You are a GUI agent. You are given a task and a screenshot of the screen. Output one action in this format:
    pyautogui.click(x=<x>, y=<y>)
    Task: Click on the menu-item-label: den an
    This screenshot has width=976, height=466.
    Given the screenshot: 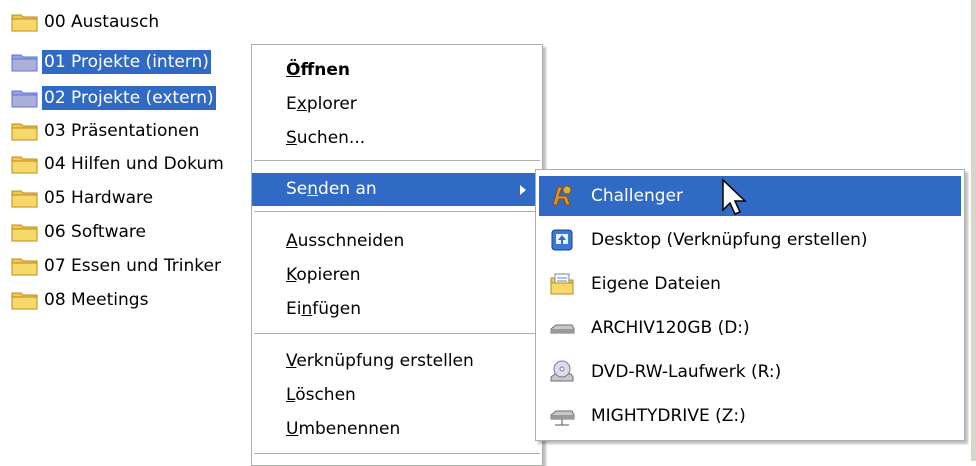 What is the action you would take?
    pyautogui.click(x=347, y=189)
    